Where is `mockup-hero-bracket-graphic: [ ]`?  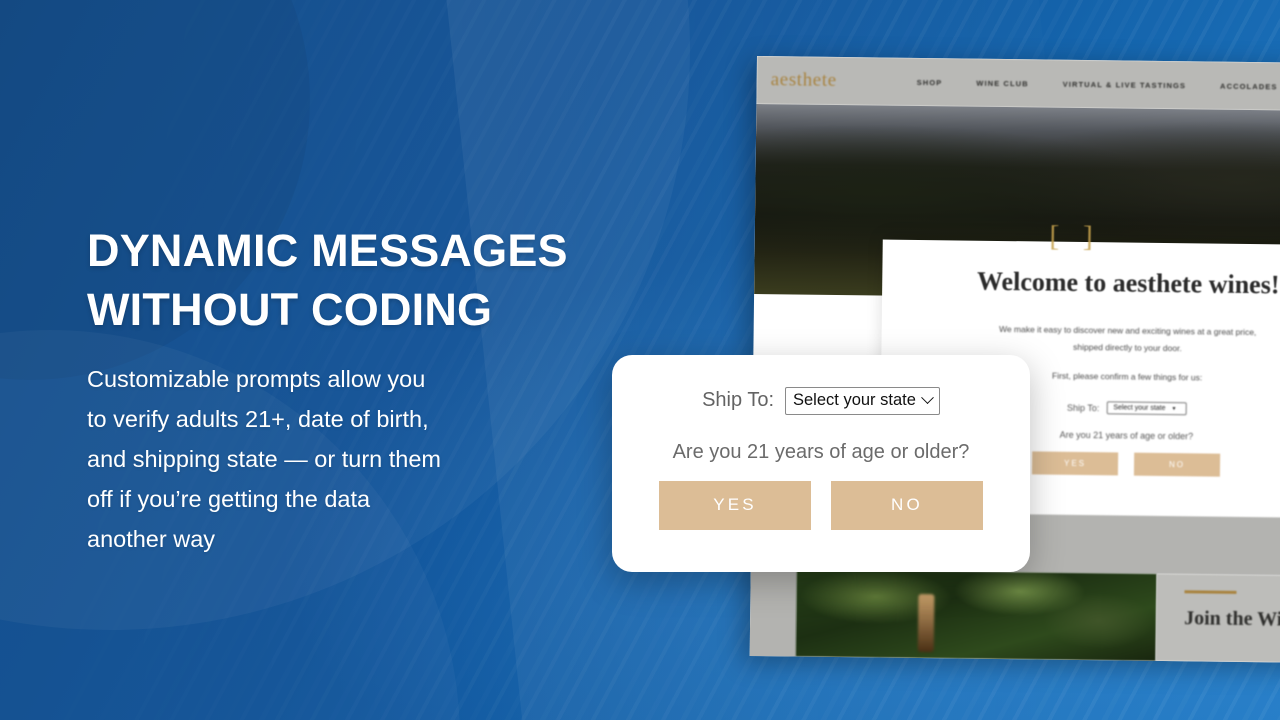
mockup-hero-bracket-graphic: [ ] is located at coordinates (1075, 236).